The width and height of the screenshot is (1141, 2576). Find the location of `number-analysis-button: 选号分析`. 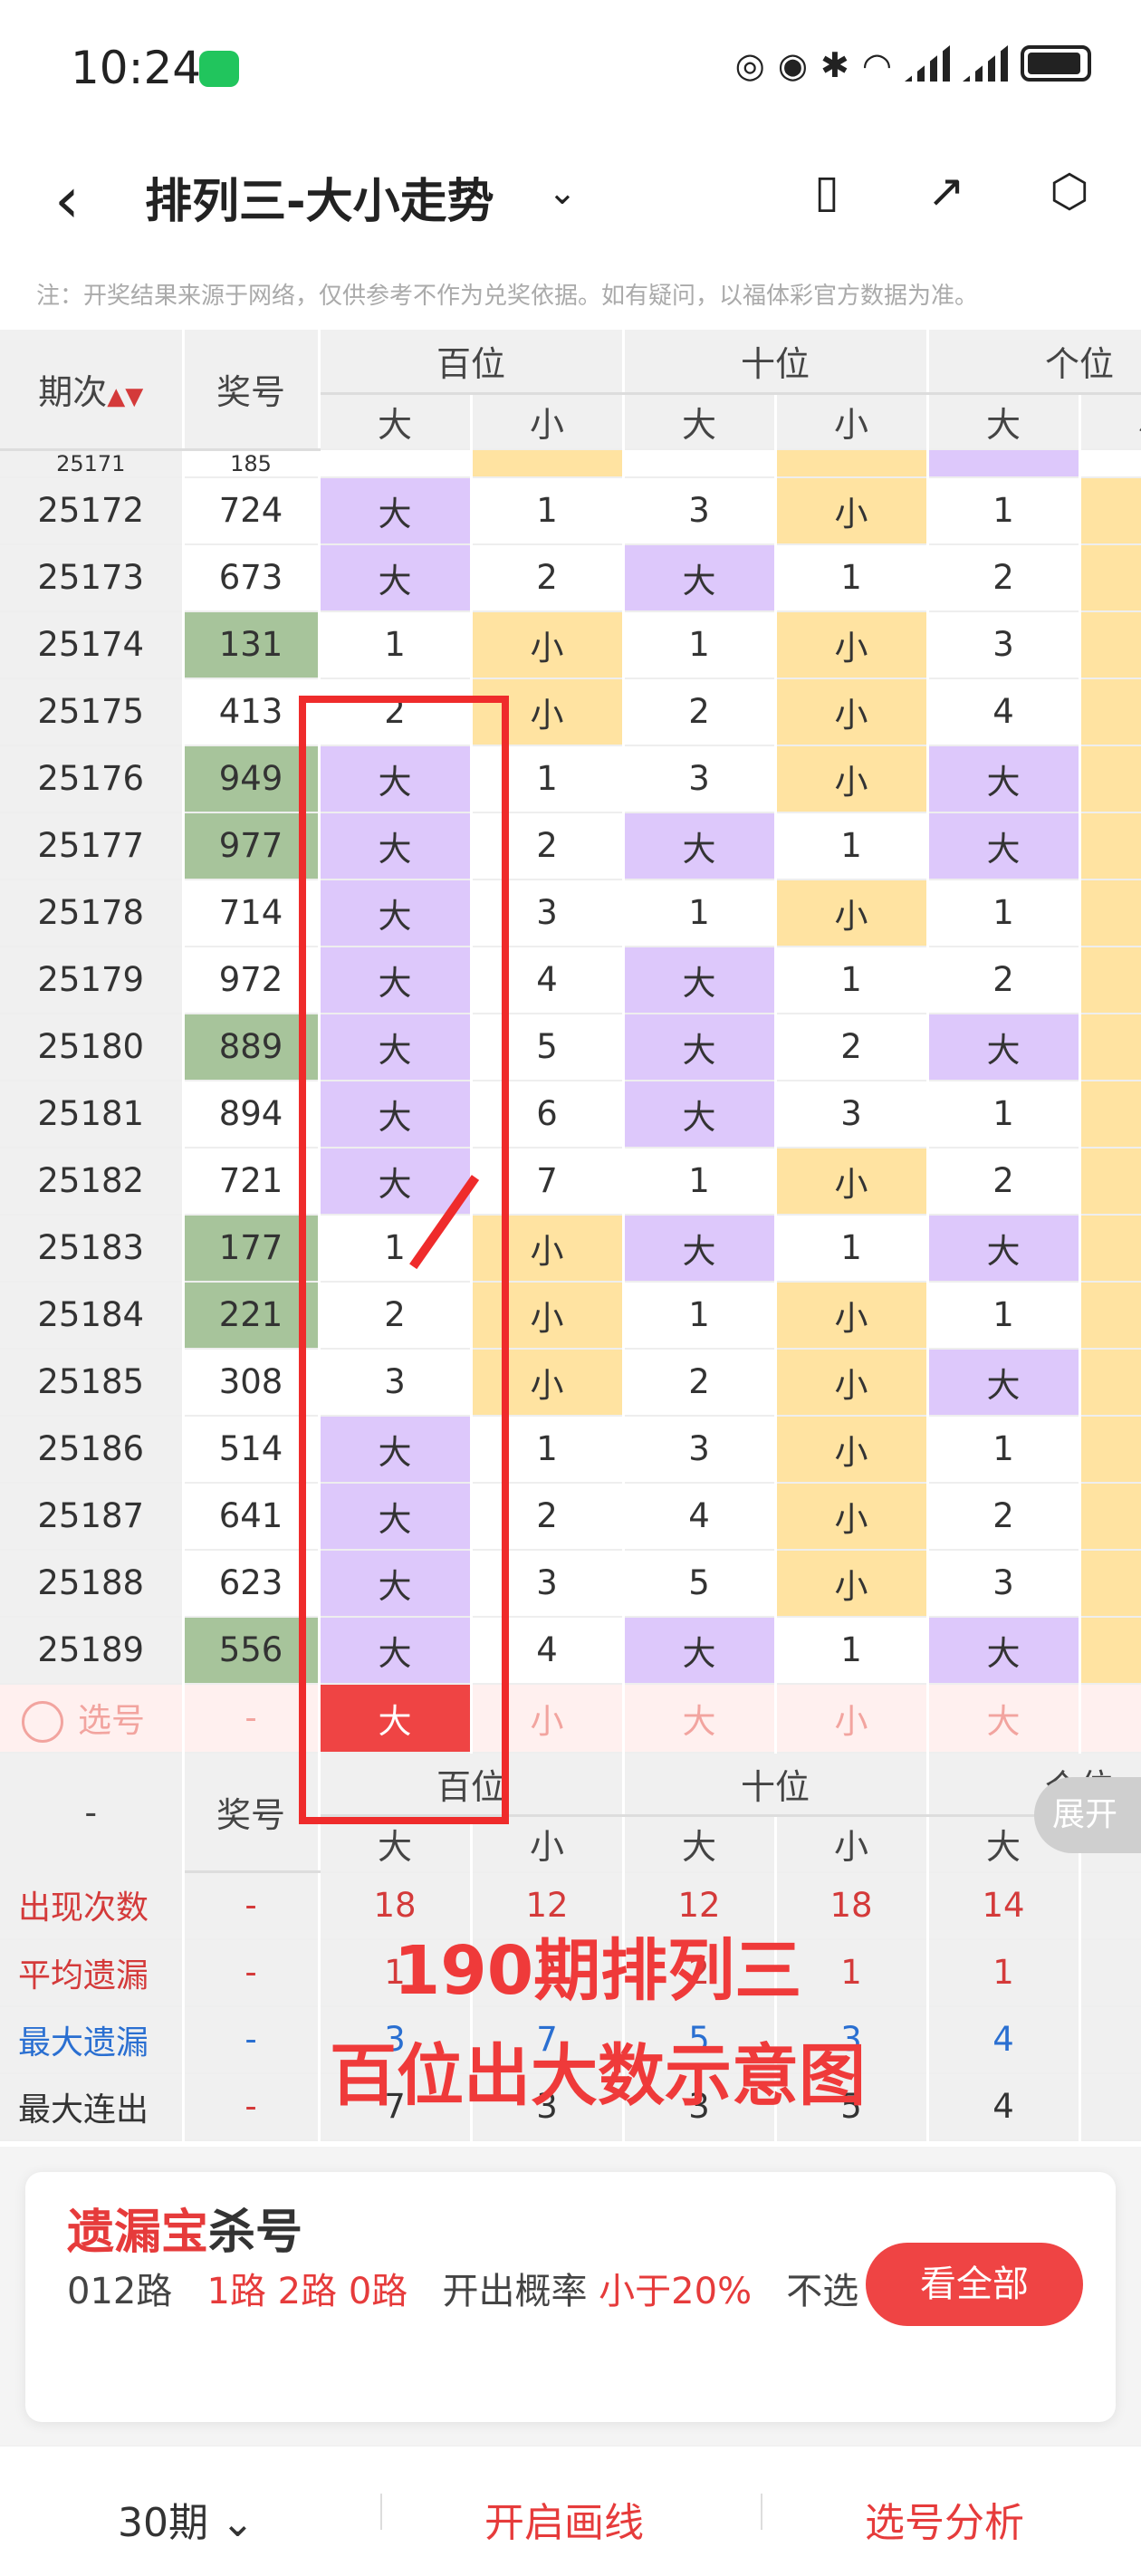

number-analysis-button: 选号分析 is located at coordinates (944, 2519).